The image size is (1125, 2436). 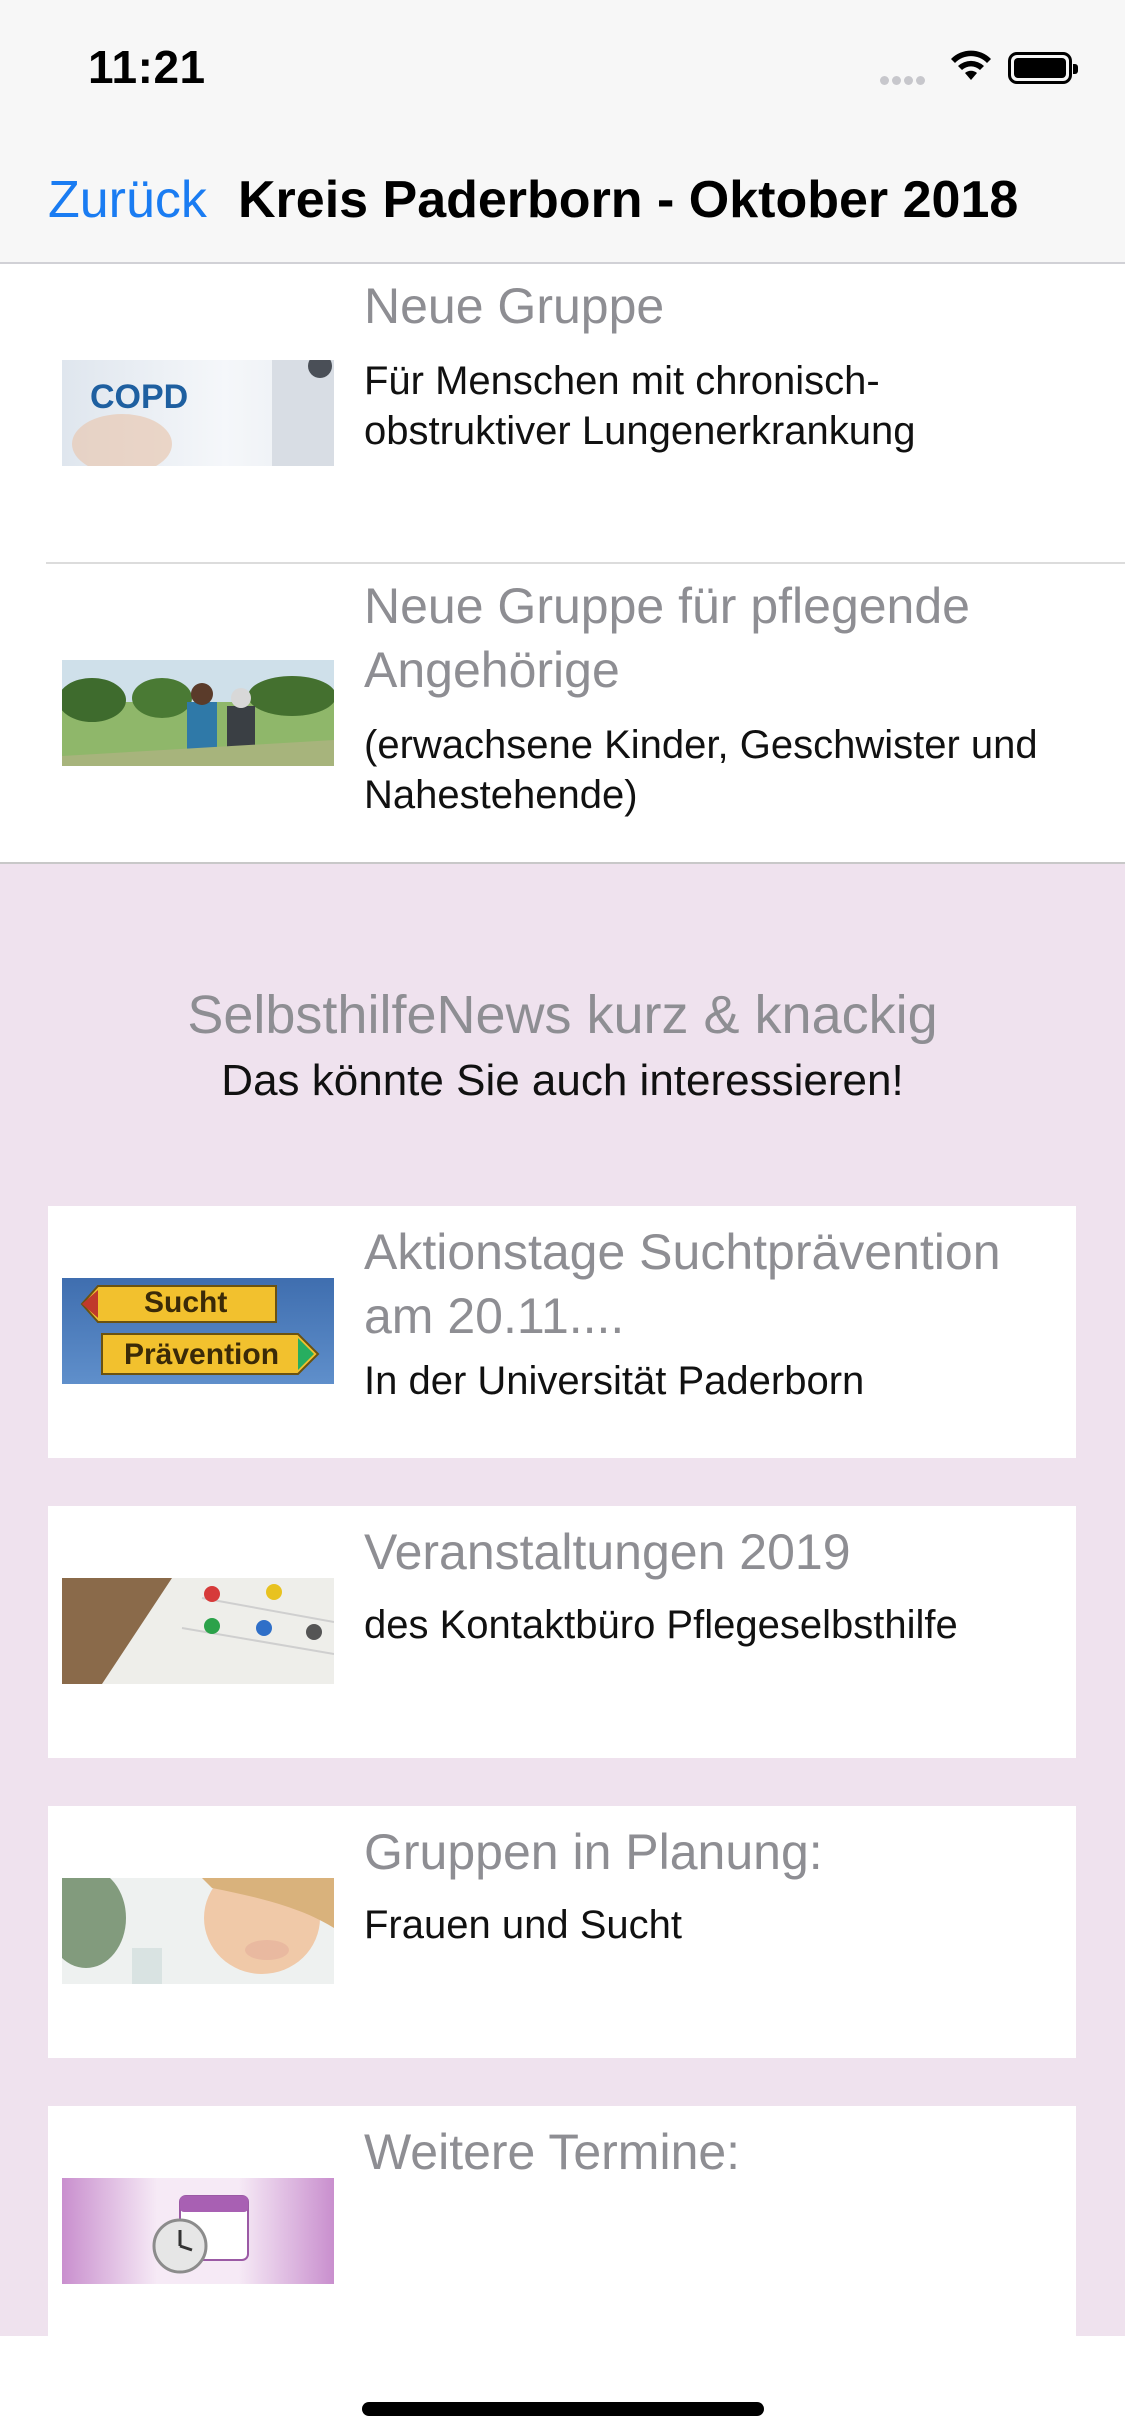 What do you see at coordinates (127, 200) in the screenshot?
I see `back-button: Zurück` at bounding box center [127, 200].